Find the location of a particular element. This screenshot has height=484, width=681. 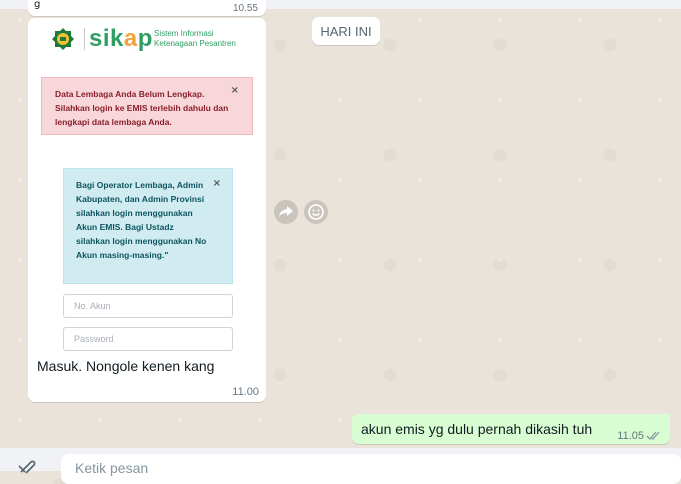

message-input-placeholder: Ketik pesan is located at coordinates (112, 468).